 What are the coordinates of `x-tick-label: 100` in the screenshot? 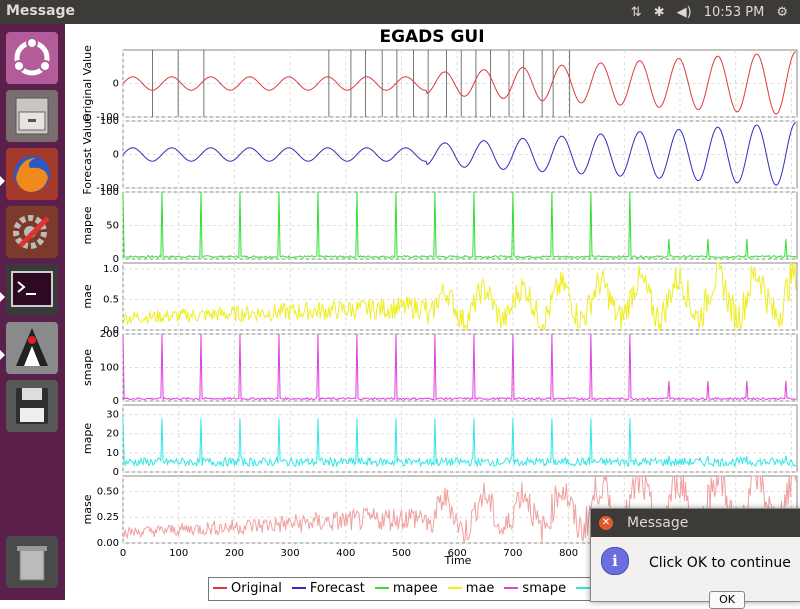 It's located at (178, 553).